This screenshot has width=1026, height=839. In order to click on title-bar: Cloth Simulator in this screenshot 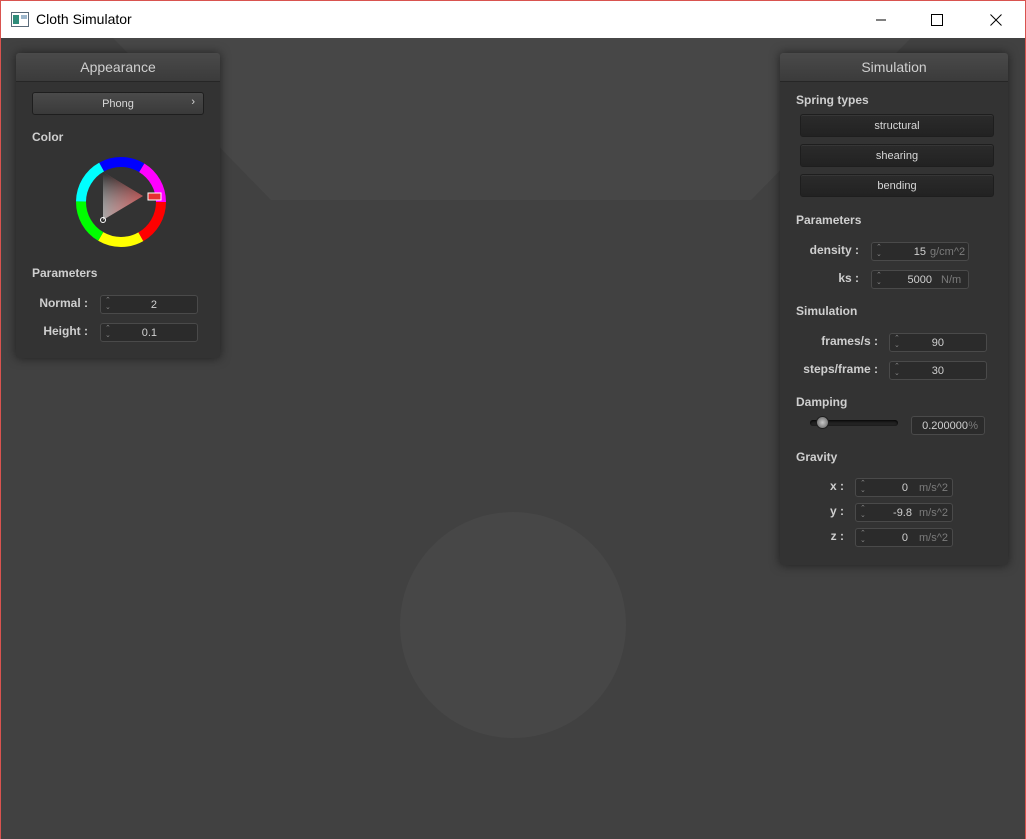, I will do `click(513, 19)`.